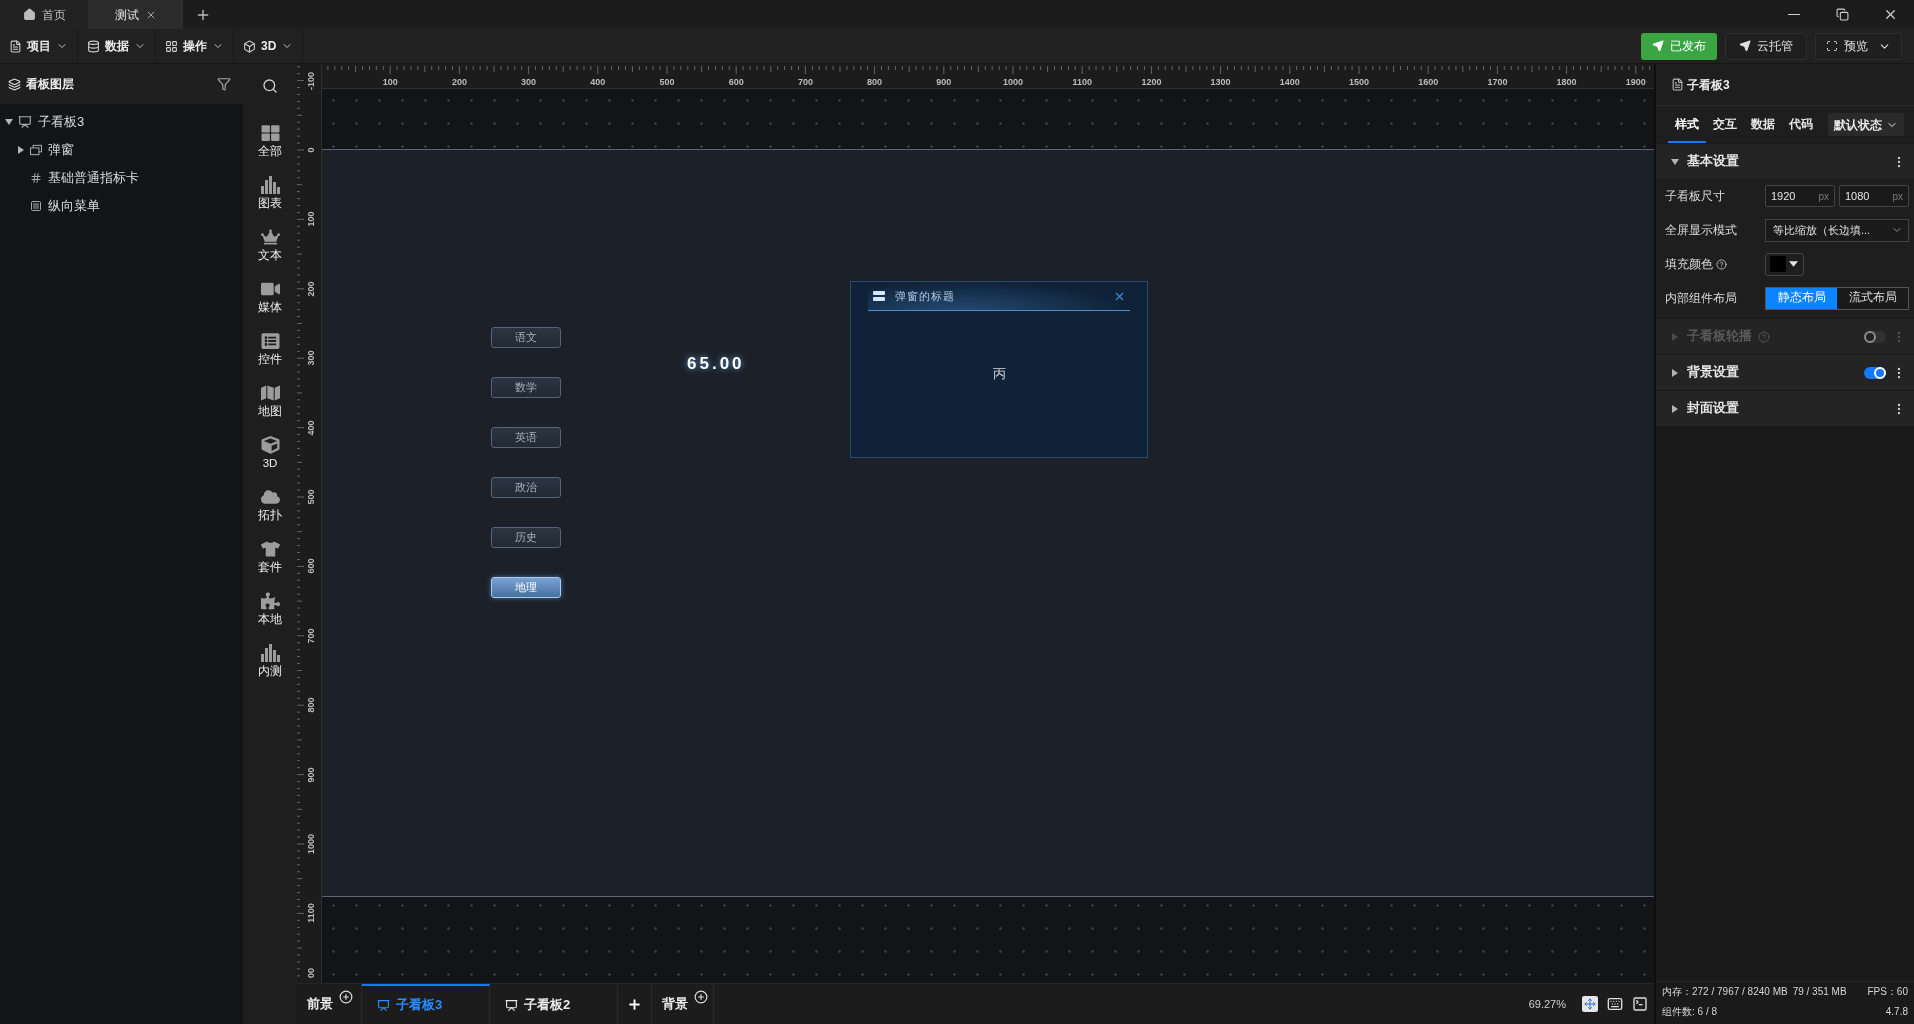 This screenshot has width=1914, height=1024. What do you see at coordinates (675, 1004) in the screenshot?
I see `background-tab: 背景` at bounding box center [675, 1004].